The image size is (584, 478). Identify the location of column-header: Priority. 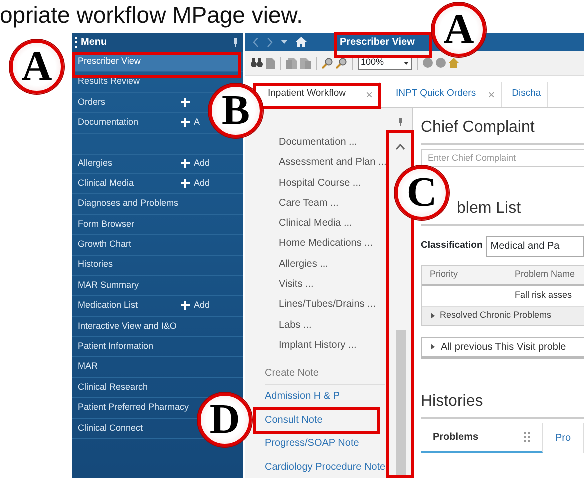
(444, 275).